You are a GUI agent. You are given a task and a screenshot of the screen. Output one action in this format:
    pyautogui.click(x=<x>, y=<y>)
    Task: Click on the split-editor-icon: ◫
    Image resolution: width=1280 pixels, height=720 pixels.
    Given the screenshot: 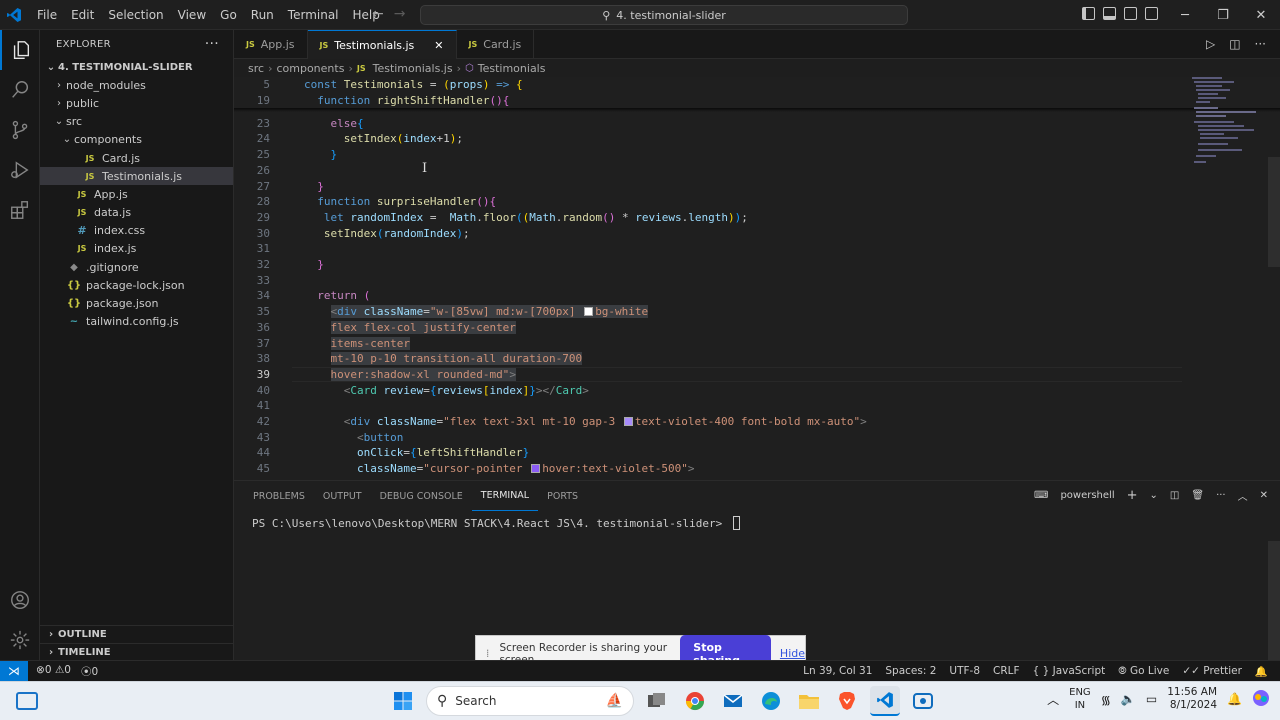 What is the action you would take?
    pyautogui.click(x=1234, y=44)
    